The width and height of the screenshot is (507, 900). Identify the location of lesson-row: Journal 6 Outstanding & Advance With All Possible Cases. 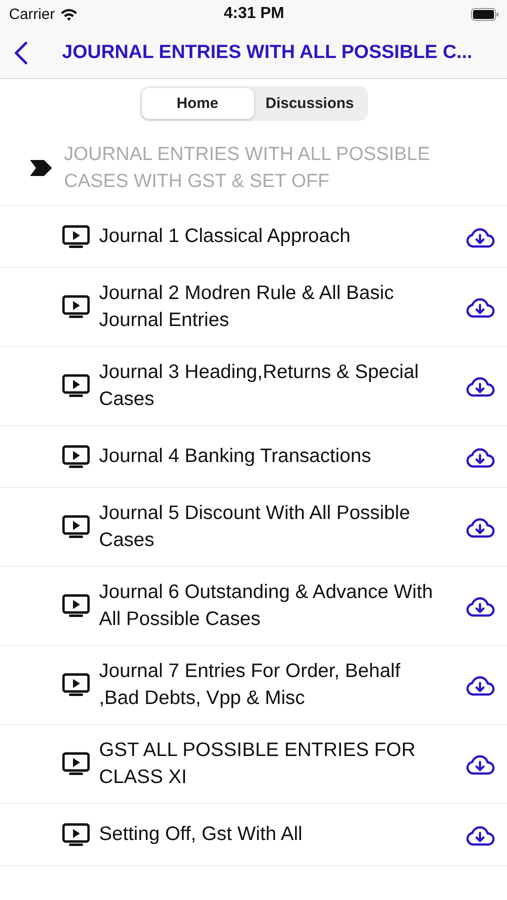
(253, 606).